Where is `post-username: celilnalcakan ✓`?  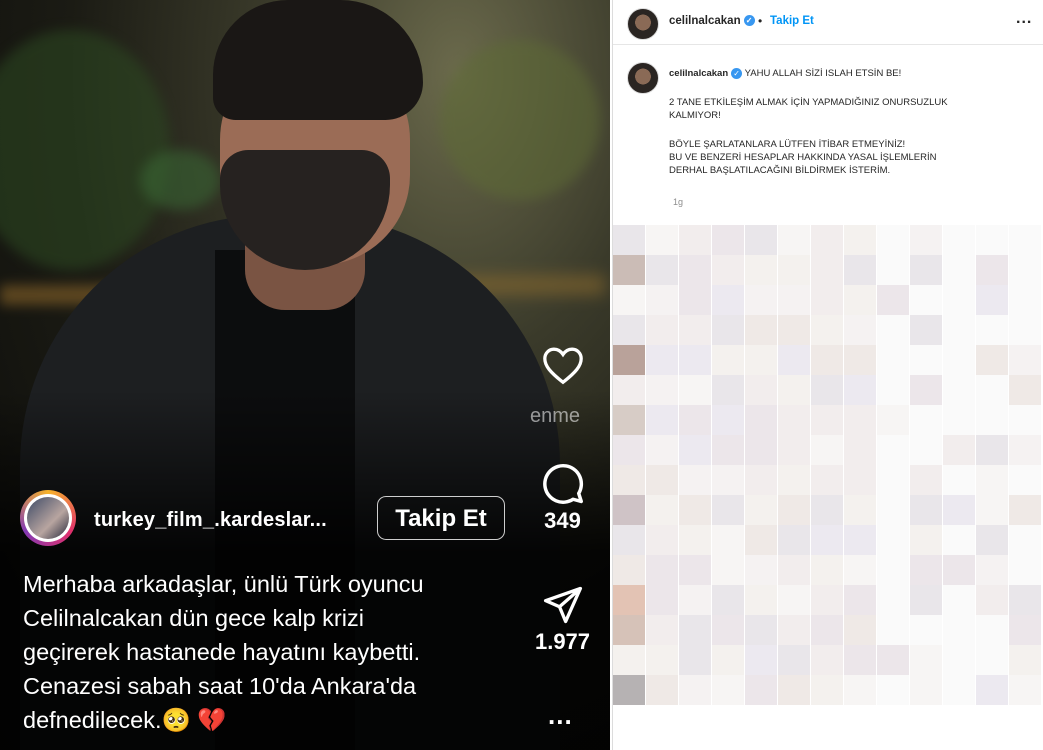
post-username: celilnalcakan ✓ is located at coordinates (712, 21).